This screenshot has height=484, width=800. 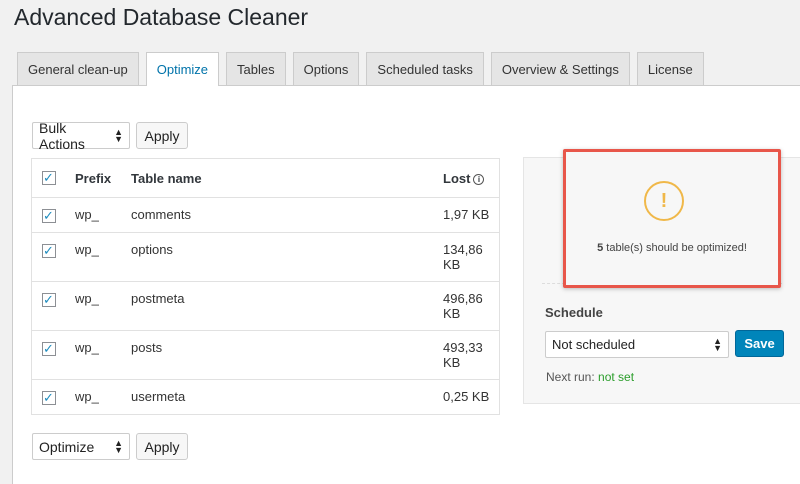 I want to click on row-table-name: postmeta, so click(x=158, y=298).